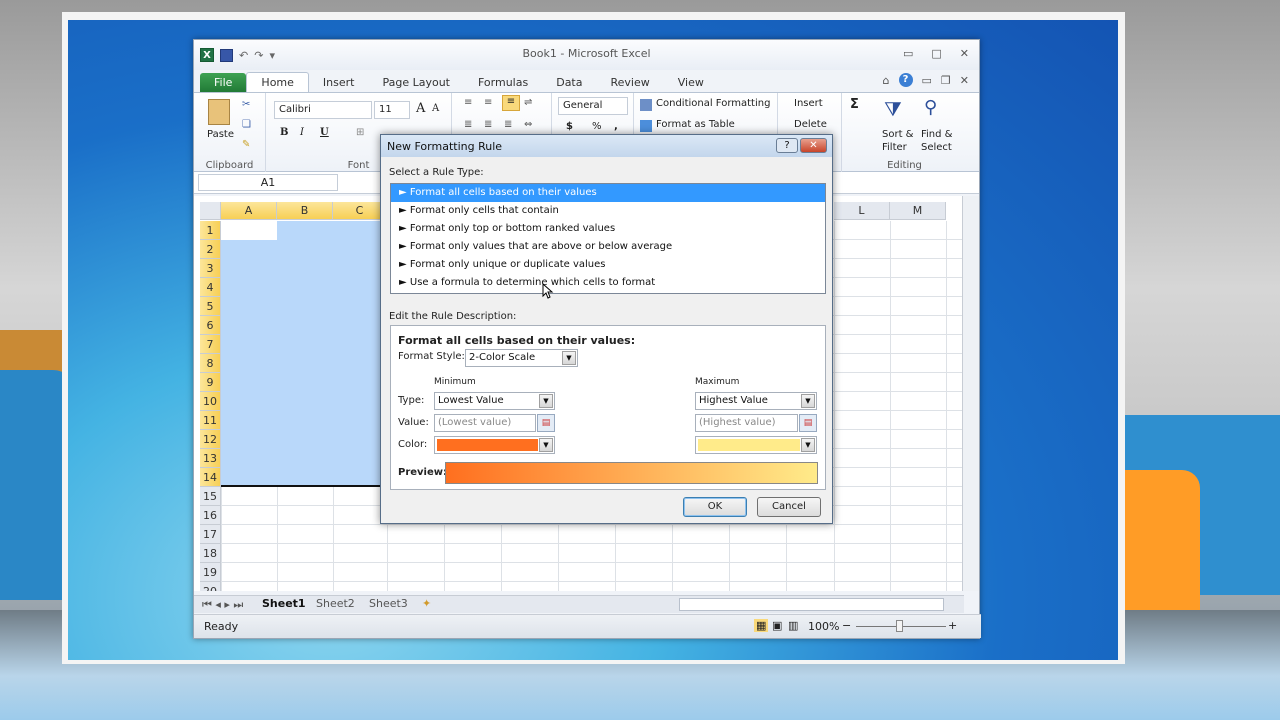  What do you see at coordinates (691, 82) in the screenshot?
I see `tab-view: View` at bounding box center [691, 82].